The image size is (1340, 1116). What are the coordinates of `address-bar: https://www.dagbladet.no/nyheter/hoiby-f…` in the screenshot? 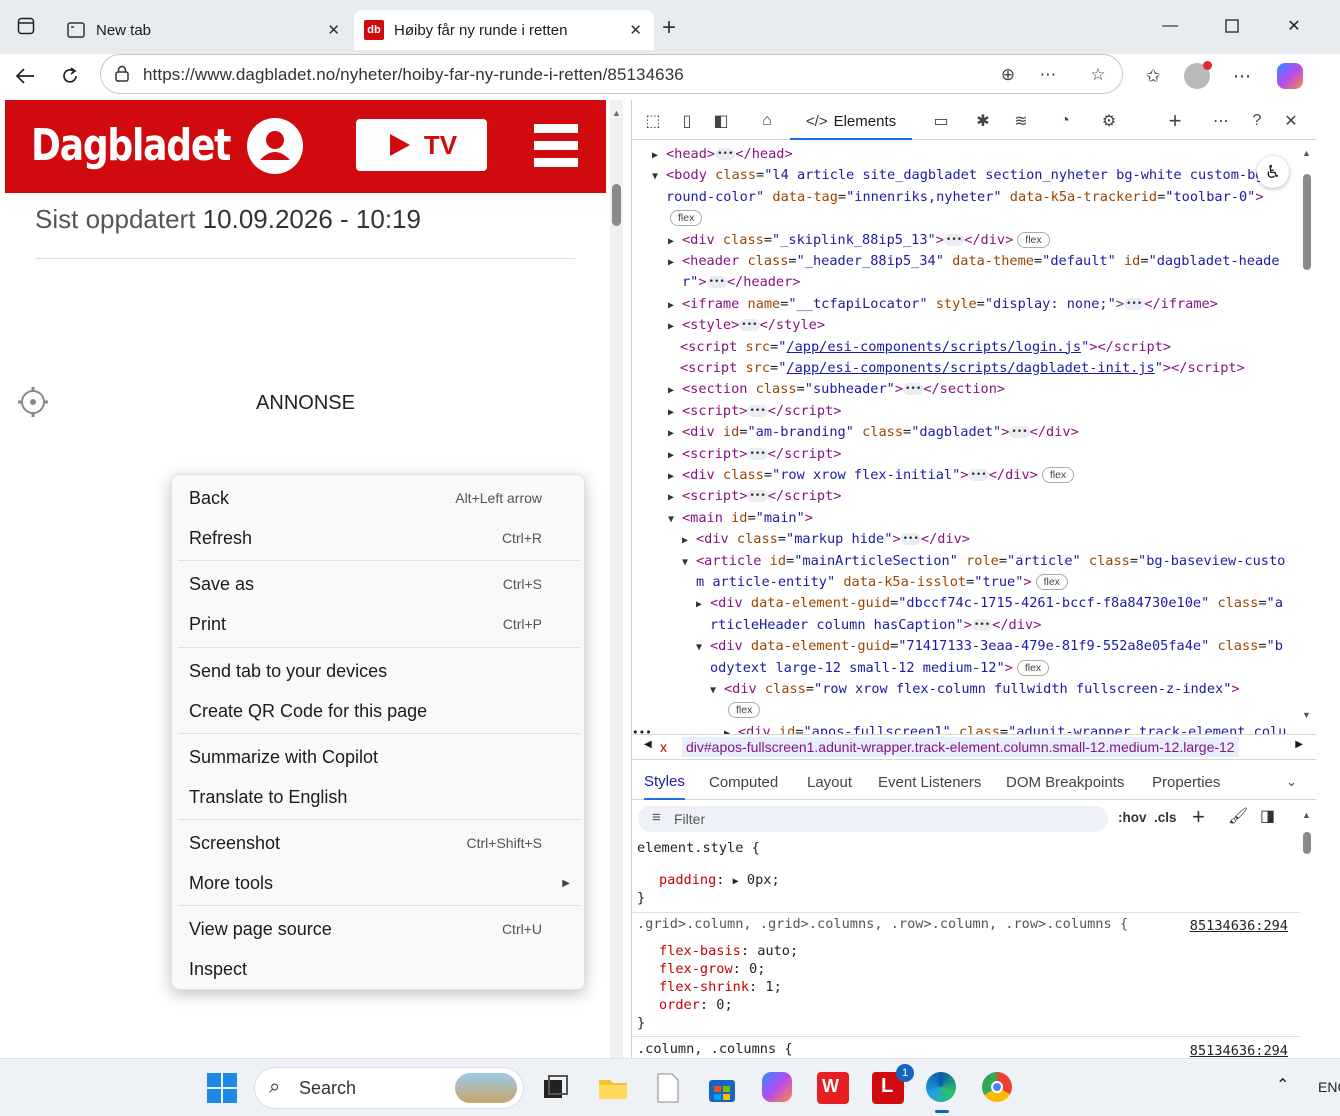 It's located at (611, 74).